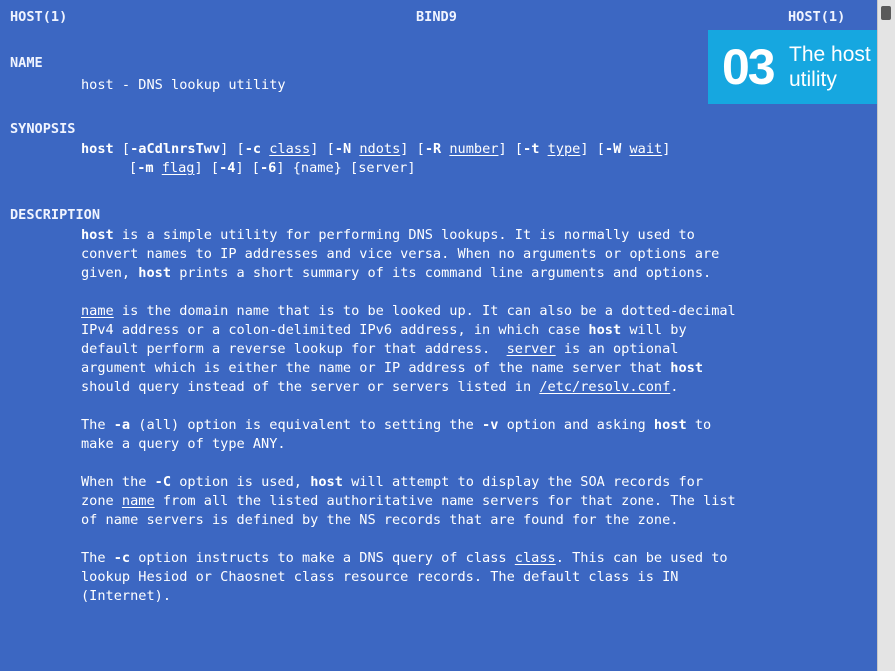 The image size is (895, 671). I want to click on bold-term: -6, so click(268, 168).